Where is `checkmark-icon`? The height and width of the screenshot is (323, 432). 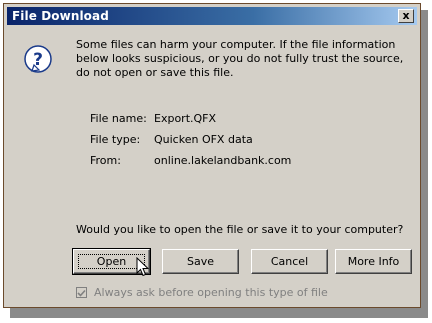 checkmark-icon is located at coordinates (81, 293).